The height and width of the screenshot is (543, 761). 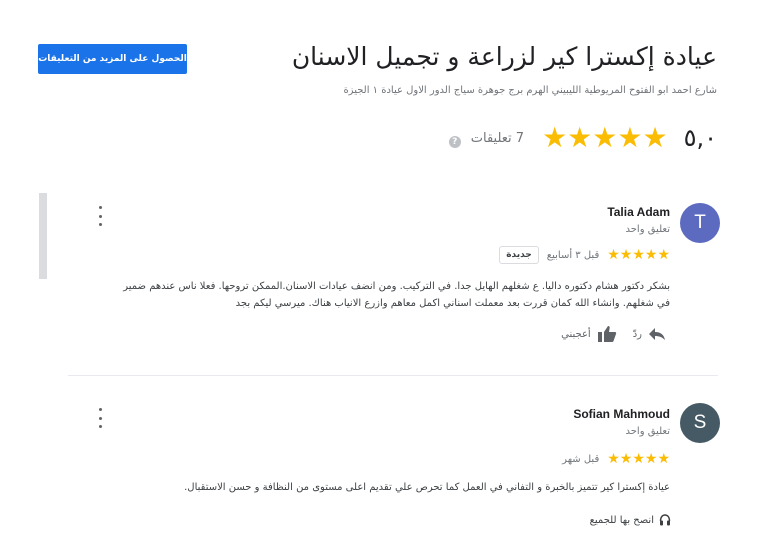 What do you see at coordinates (576, 334) in the screenshot?
I see `like-label: أعجبني` at bounding box center [576, 334].